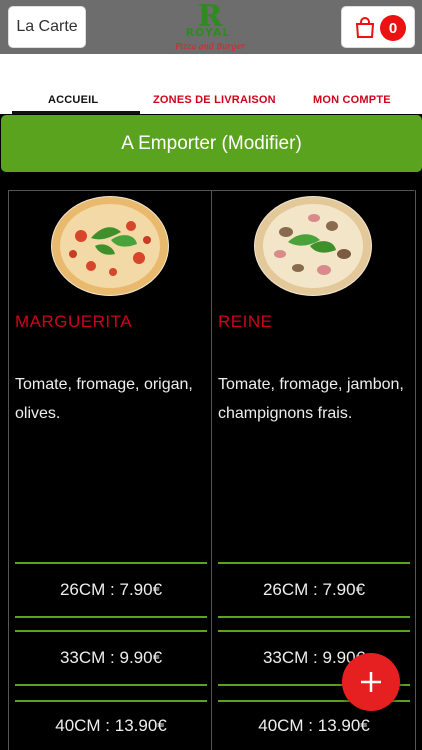  What do you see at coordinates (111, 725) in the screenshot?
I see `price-option-40cm: 40CM : 13.90€` at bounding box center [111, 725].